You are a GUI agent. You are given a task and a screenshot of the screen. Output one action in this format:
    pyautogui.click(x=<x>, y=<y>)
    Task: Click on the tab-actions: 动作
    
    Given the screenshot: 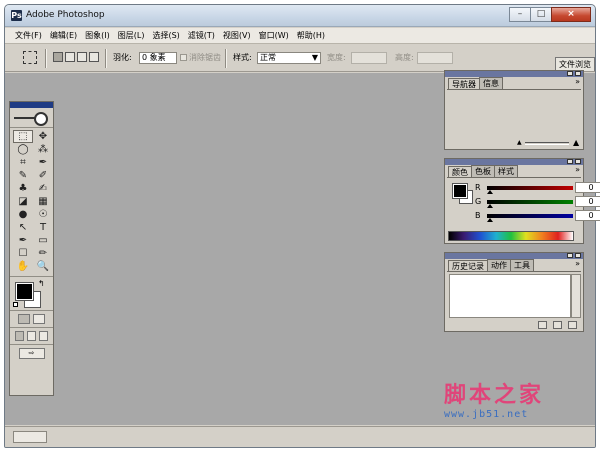 What is the action you would take?
    pyautogui.click(x=499, y=265)
    